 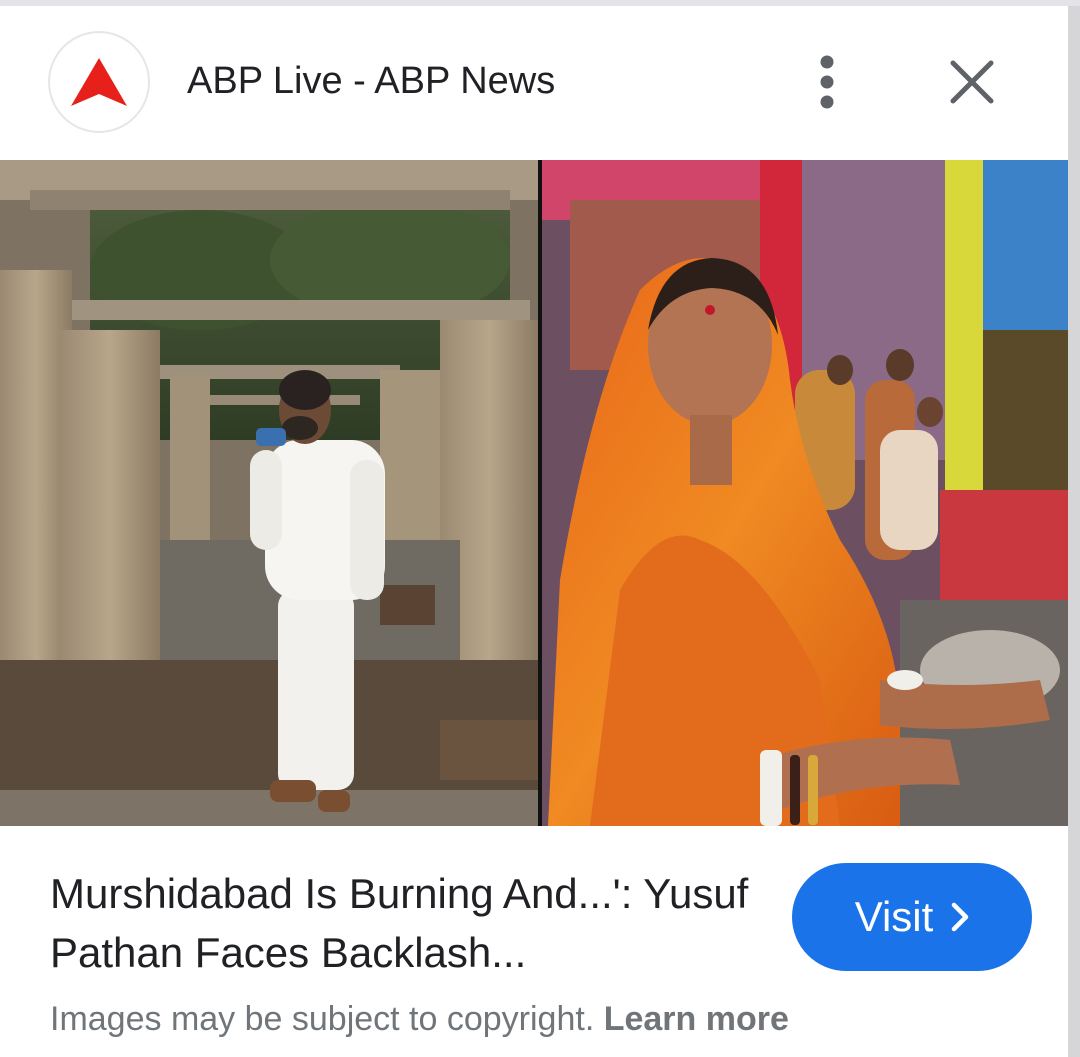 I want to click on more-options-button, so click(x=827, y=82).